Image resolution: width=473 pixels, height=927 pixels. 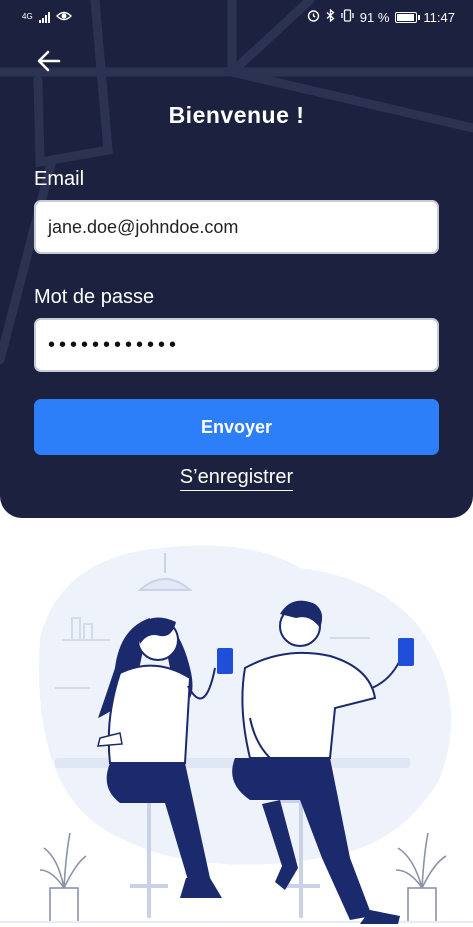 I want to click on clock: 11:47, so click(x=439, y=17).